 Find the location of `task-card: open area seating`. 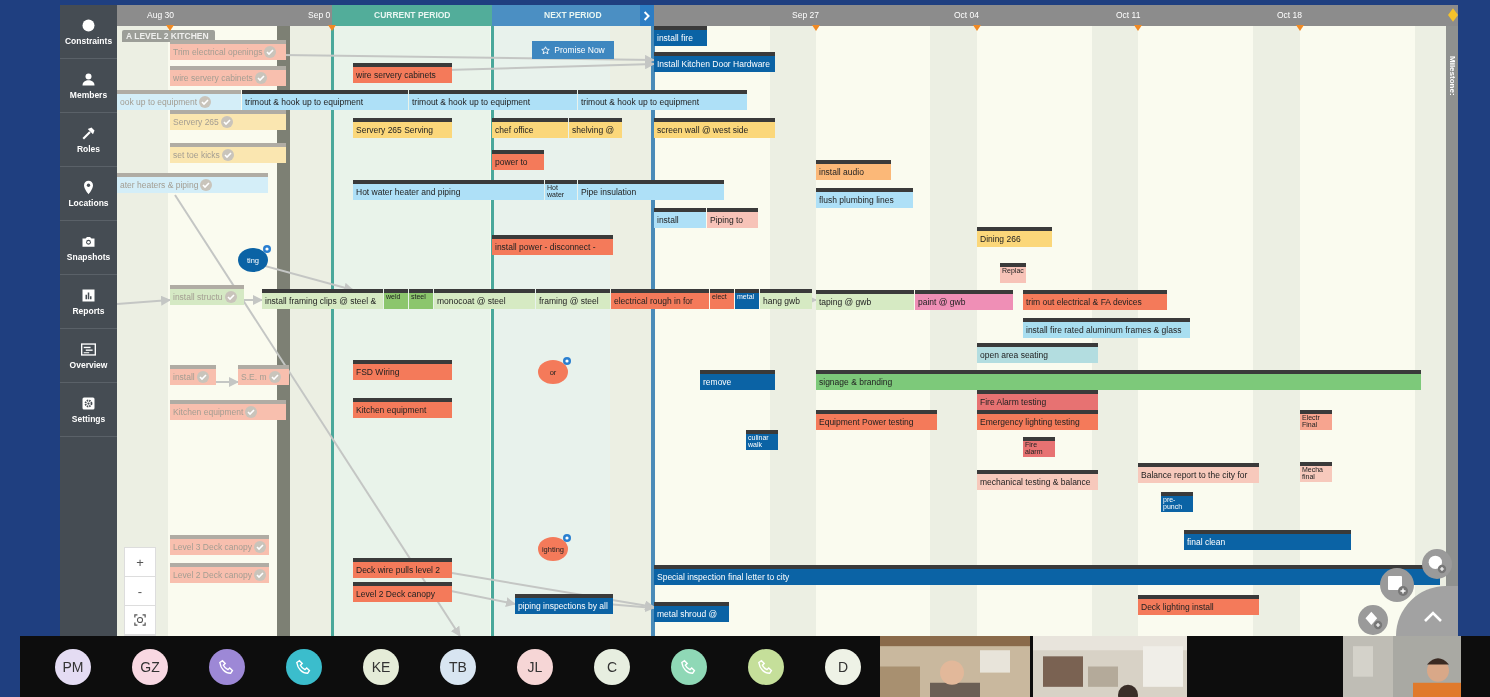

task-card: open area seating is located at coordinates (1037, 353).